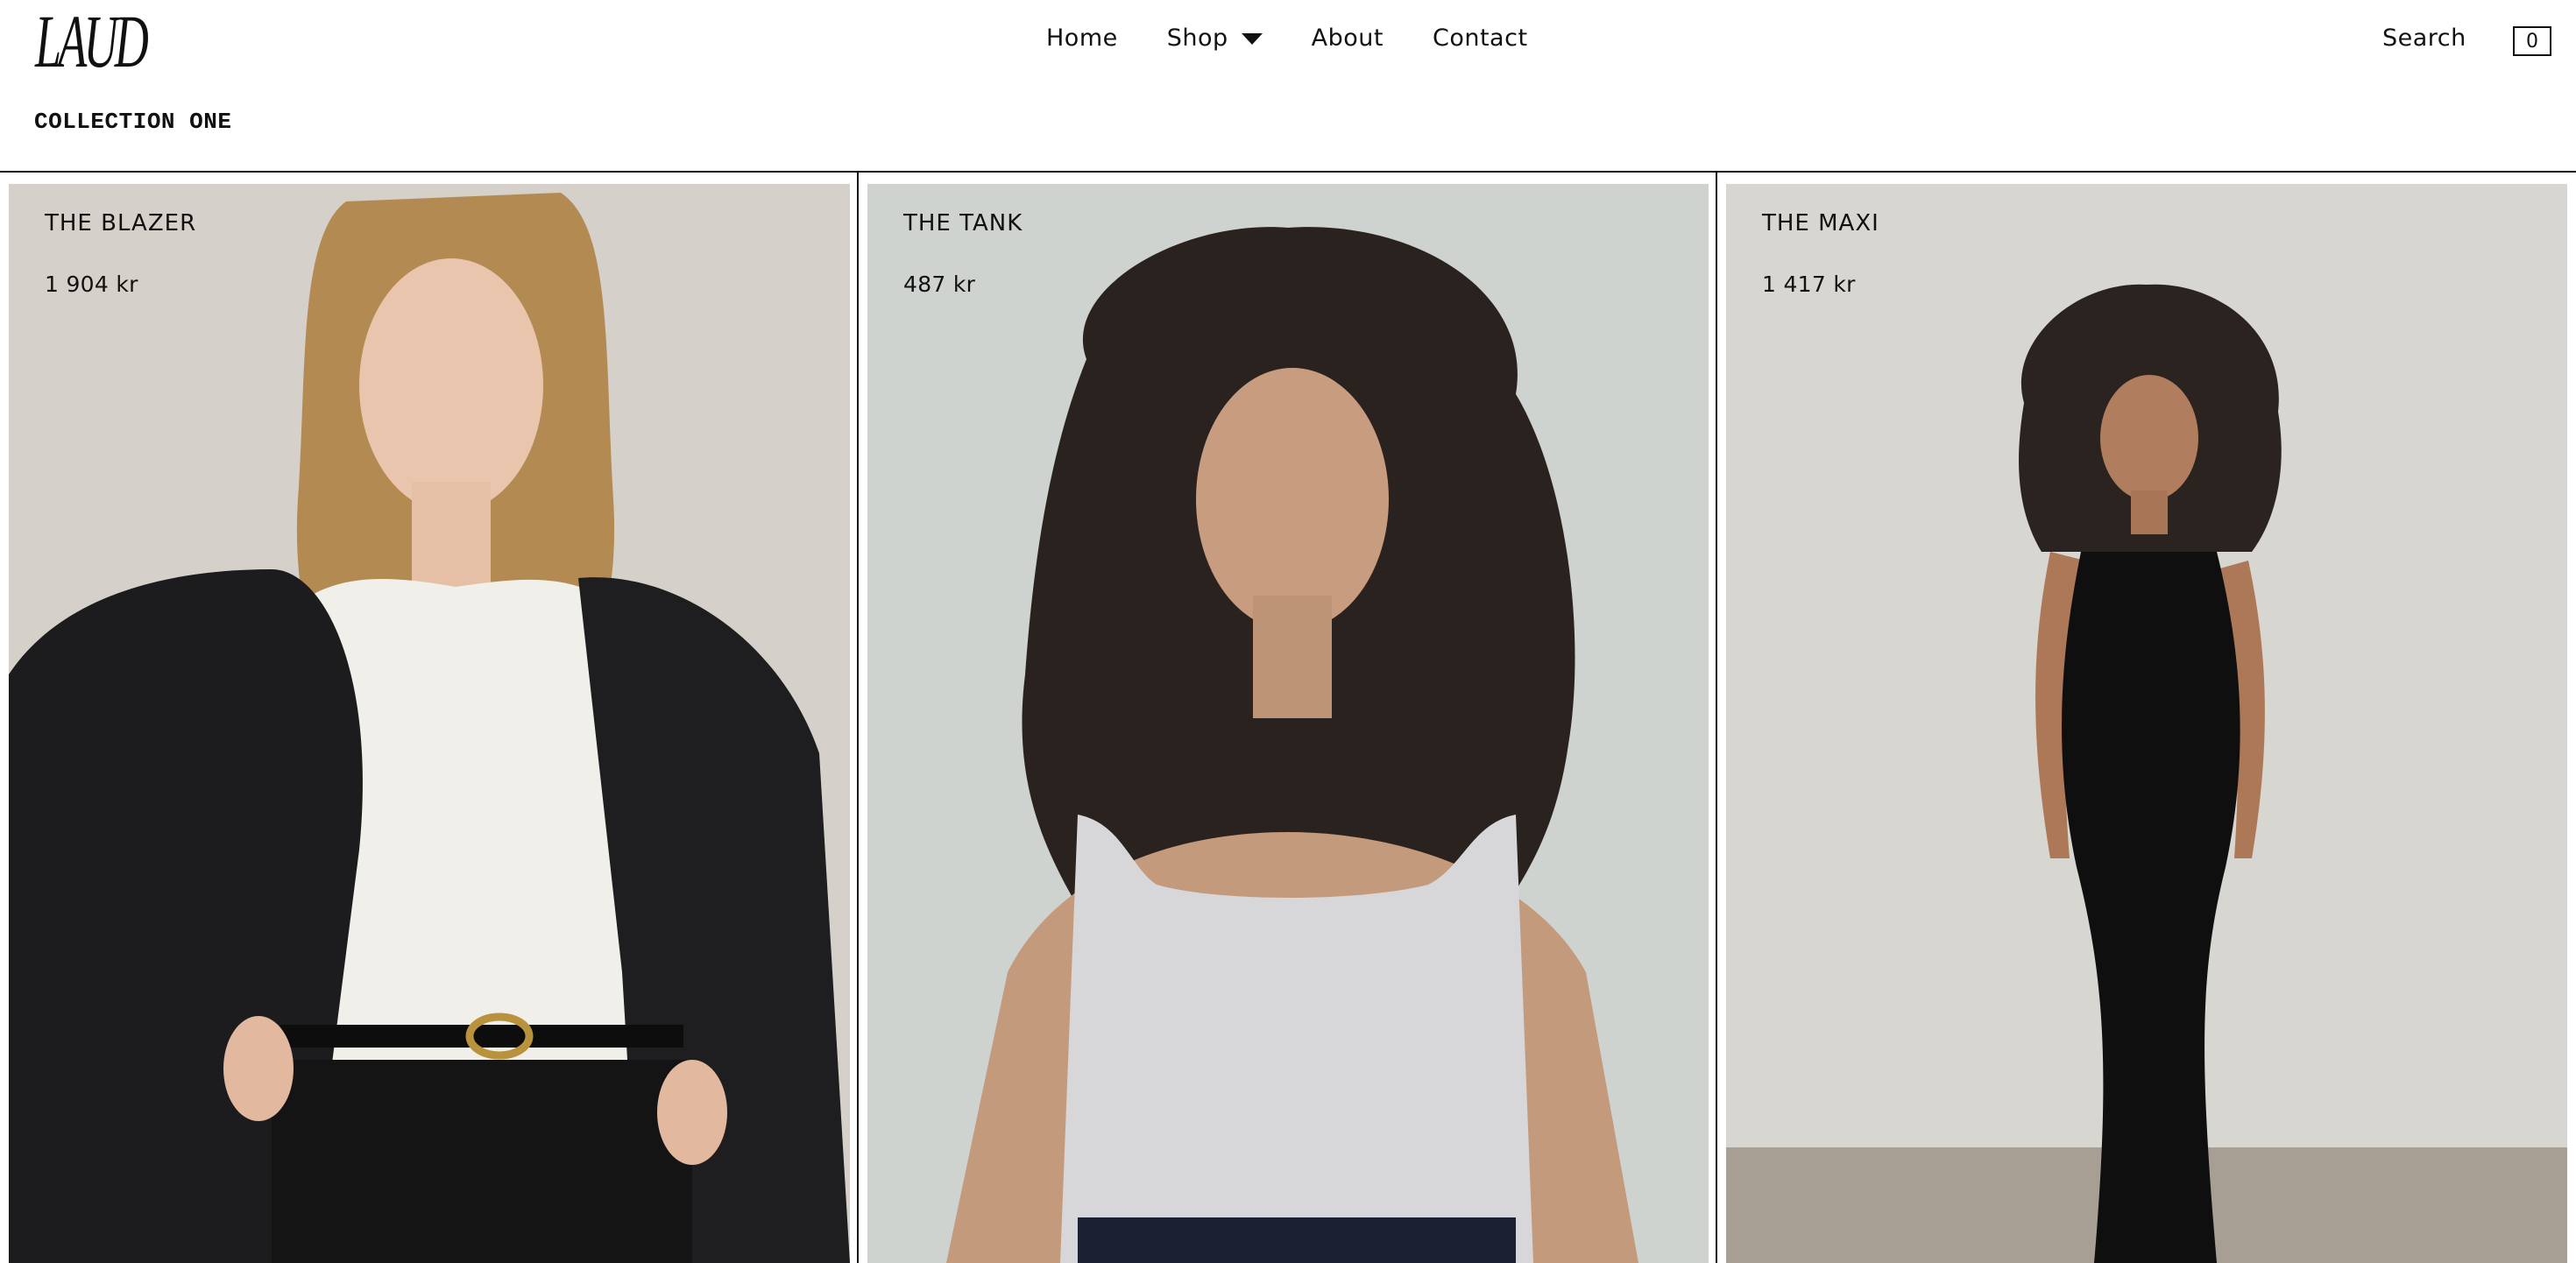  I want to click on nav-contact: Contact, so click(1480, 39).